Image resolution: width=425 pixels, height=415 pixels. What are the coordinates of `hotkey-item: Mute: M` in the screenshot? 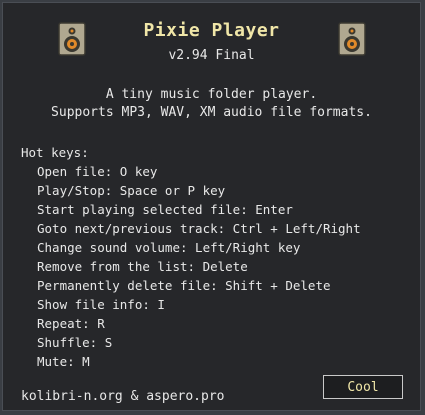 It's located at (63, 361).